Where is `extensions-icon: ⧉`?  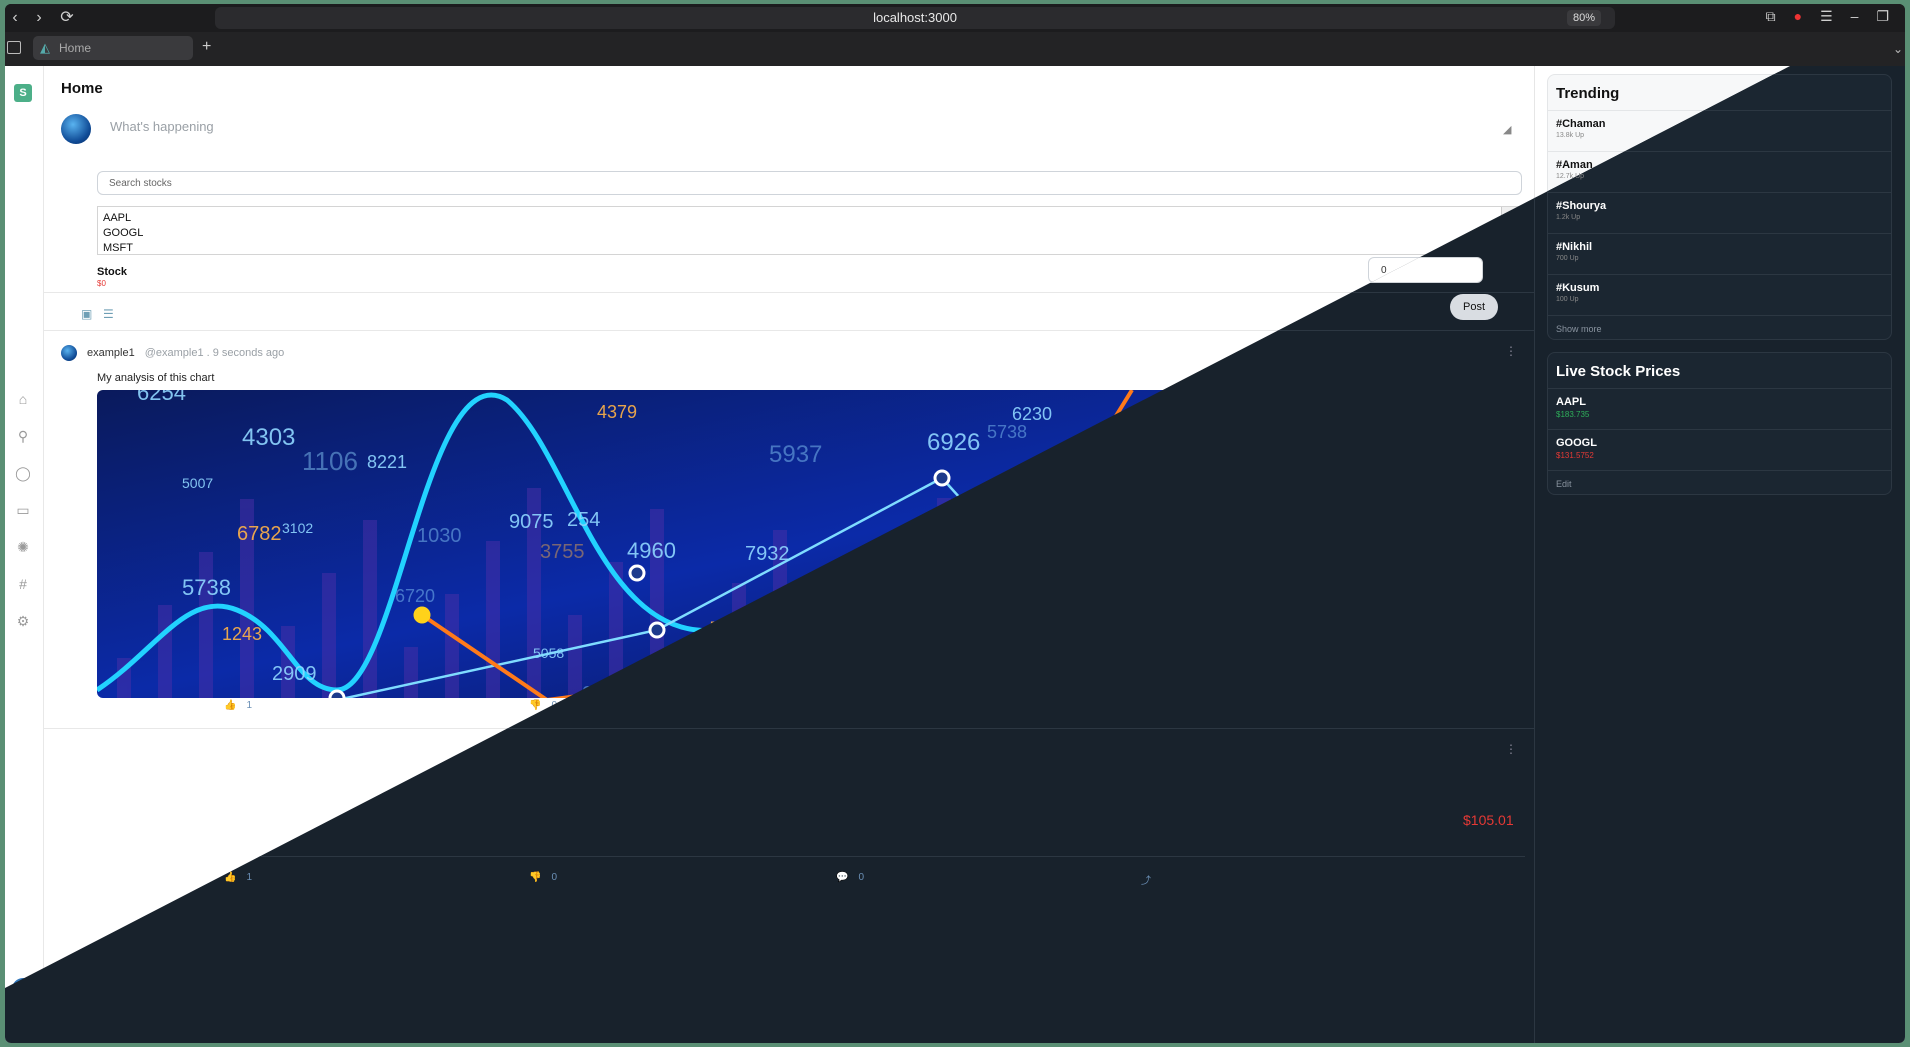 extensions-icon: ⧉ is located at coordinates (1771, 16).